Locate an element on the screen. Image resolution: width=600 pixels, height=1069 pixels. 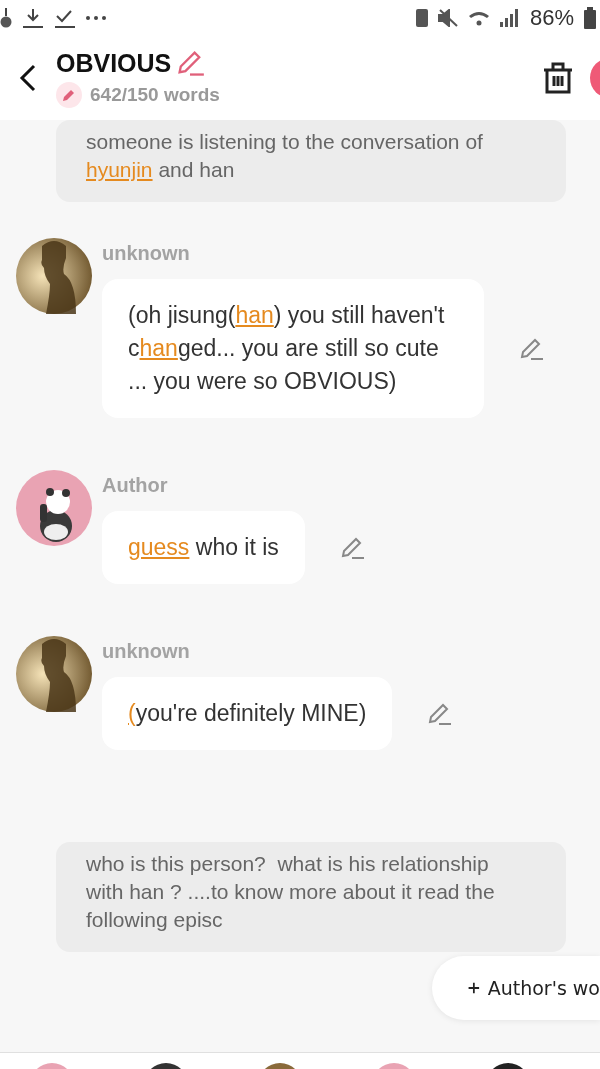
trash-icon is located at coordinates (558, 78).